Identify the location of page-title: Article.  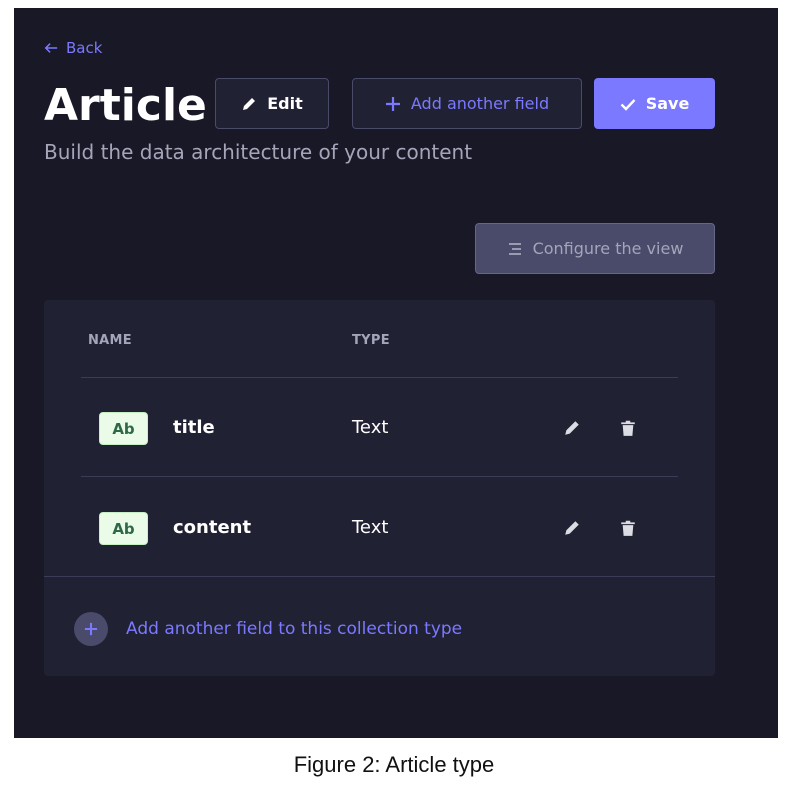
(125, 105).